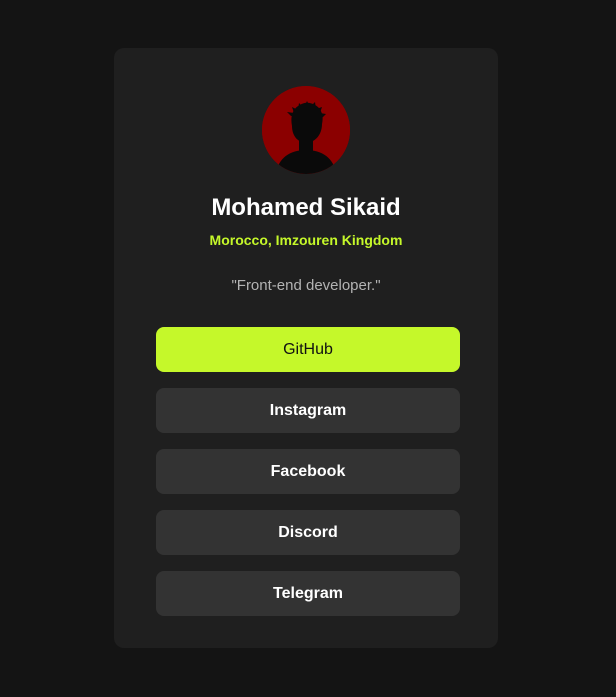 This screenshot has height=697, width=616. What do you see at coordinates (308, 593) in the screenshot?
I see `telegram-link-button: Telegram` at bounding box center [308, 593].